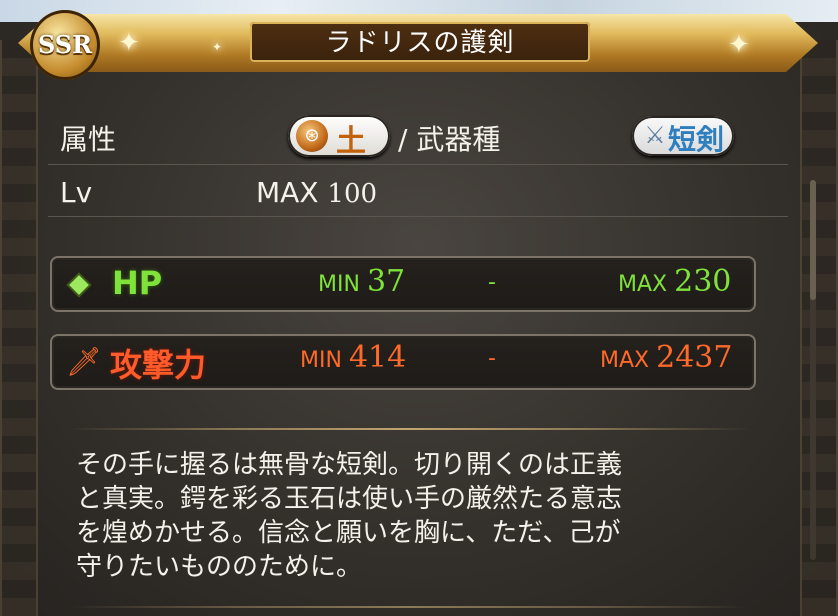 Image resolution: width=838 pixels, height=616 pixels. Describe the element at coordinates (694, 357) in the screenshot. I see `attack-max-value: 2437` at that location.